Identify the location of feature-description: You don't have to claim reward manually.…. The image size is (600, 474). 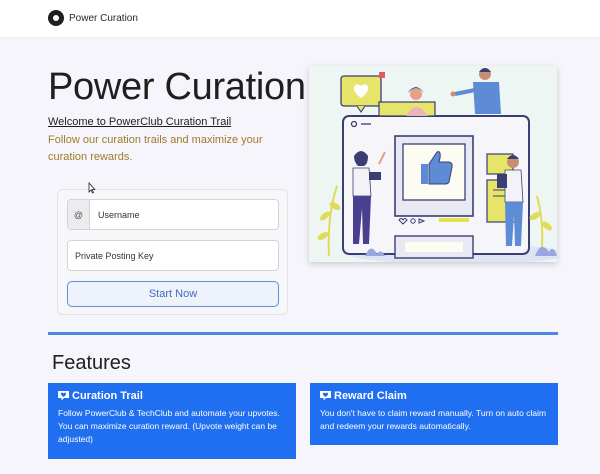
(433, 419).